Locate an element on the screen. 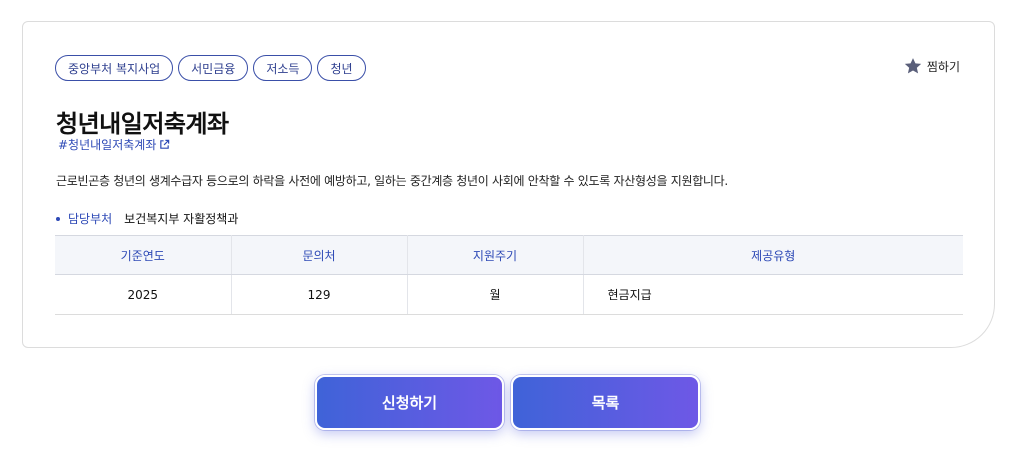  department-info: 담당부처 보건복지부 자활정책과 is located at coordinates (147, 218).